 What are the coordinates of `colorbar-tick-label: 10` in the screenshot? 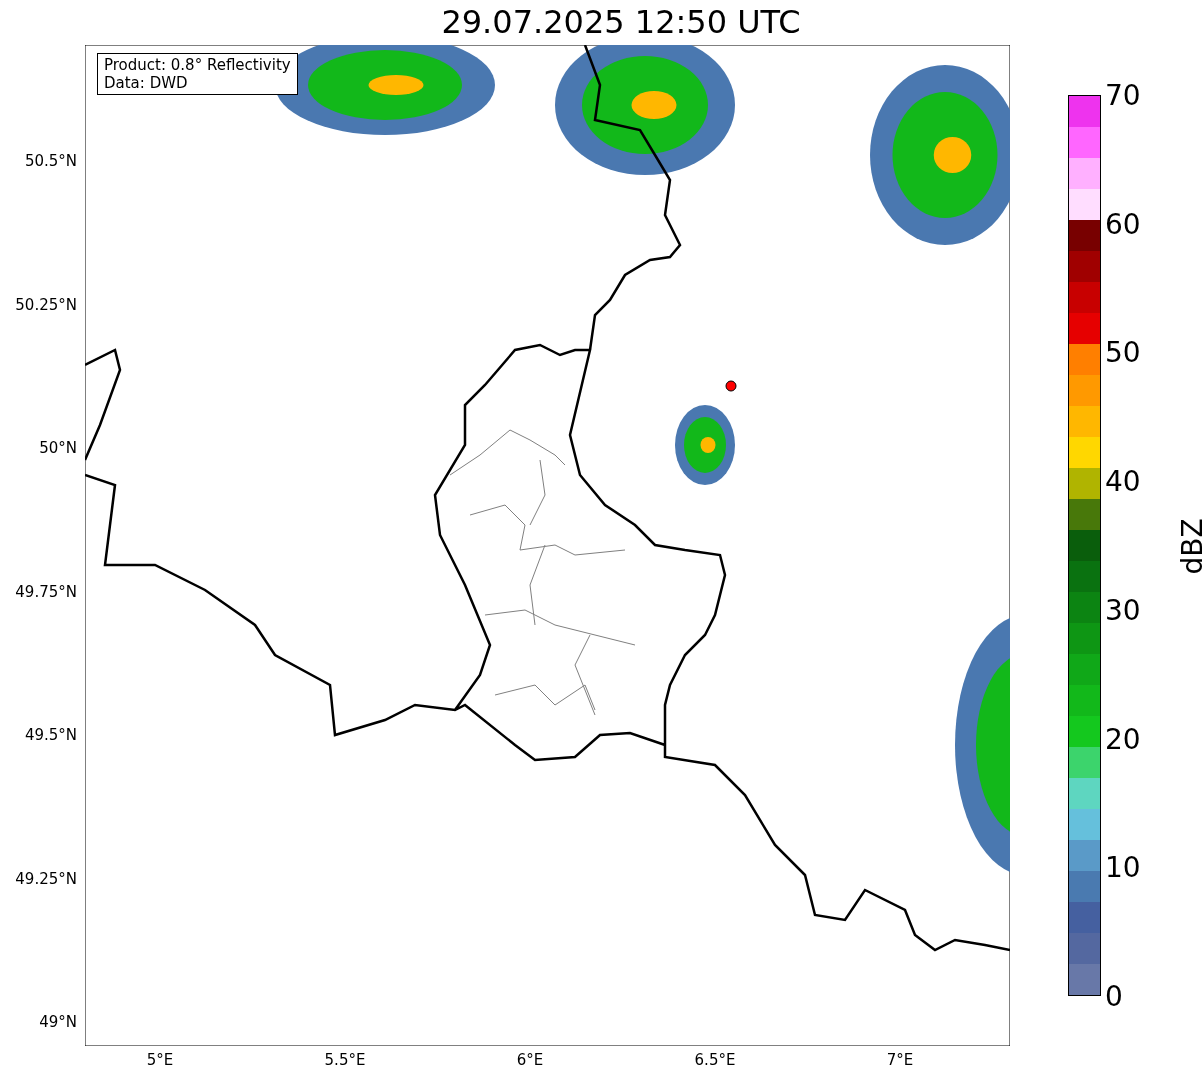 It's located at (1123, 867).